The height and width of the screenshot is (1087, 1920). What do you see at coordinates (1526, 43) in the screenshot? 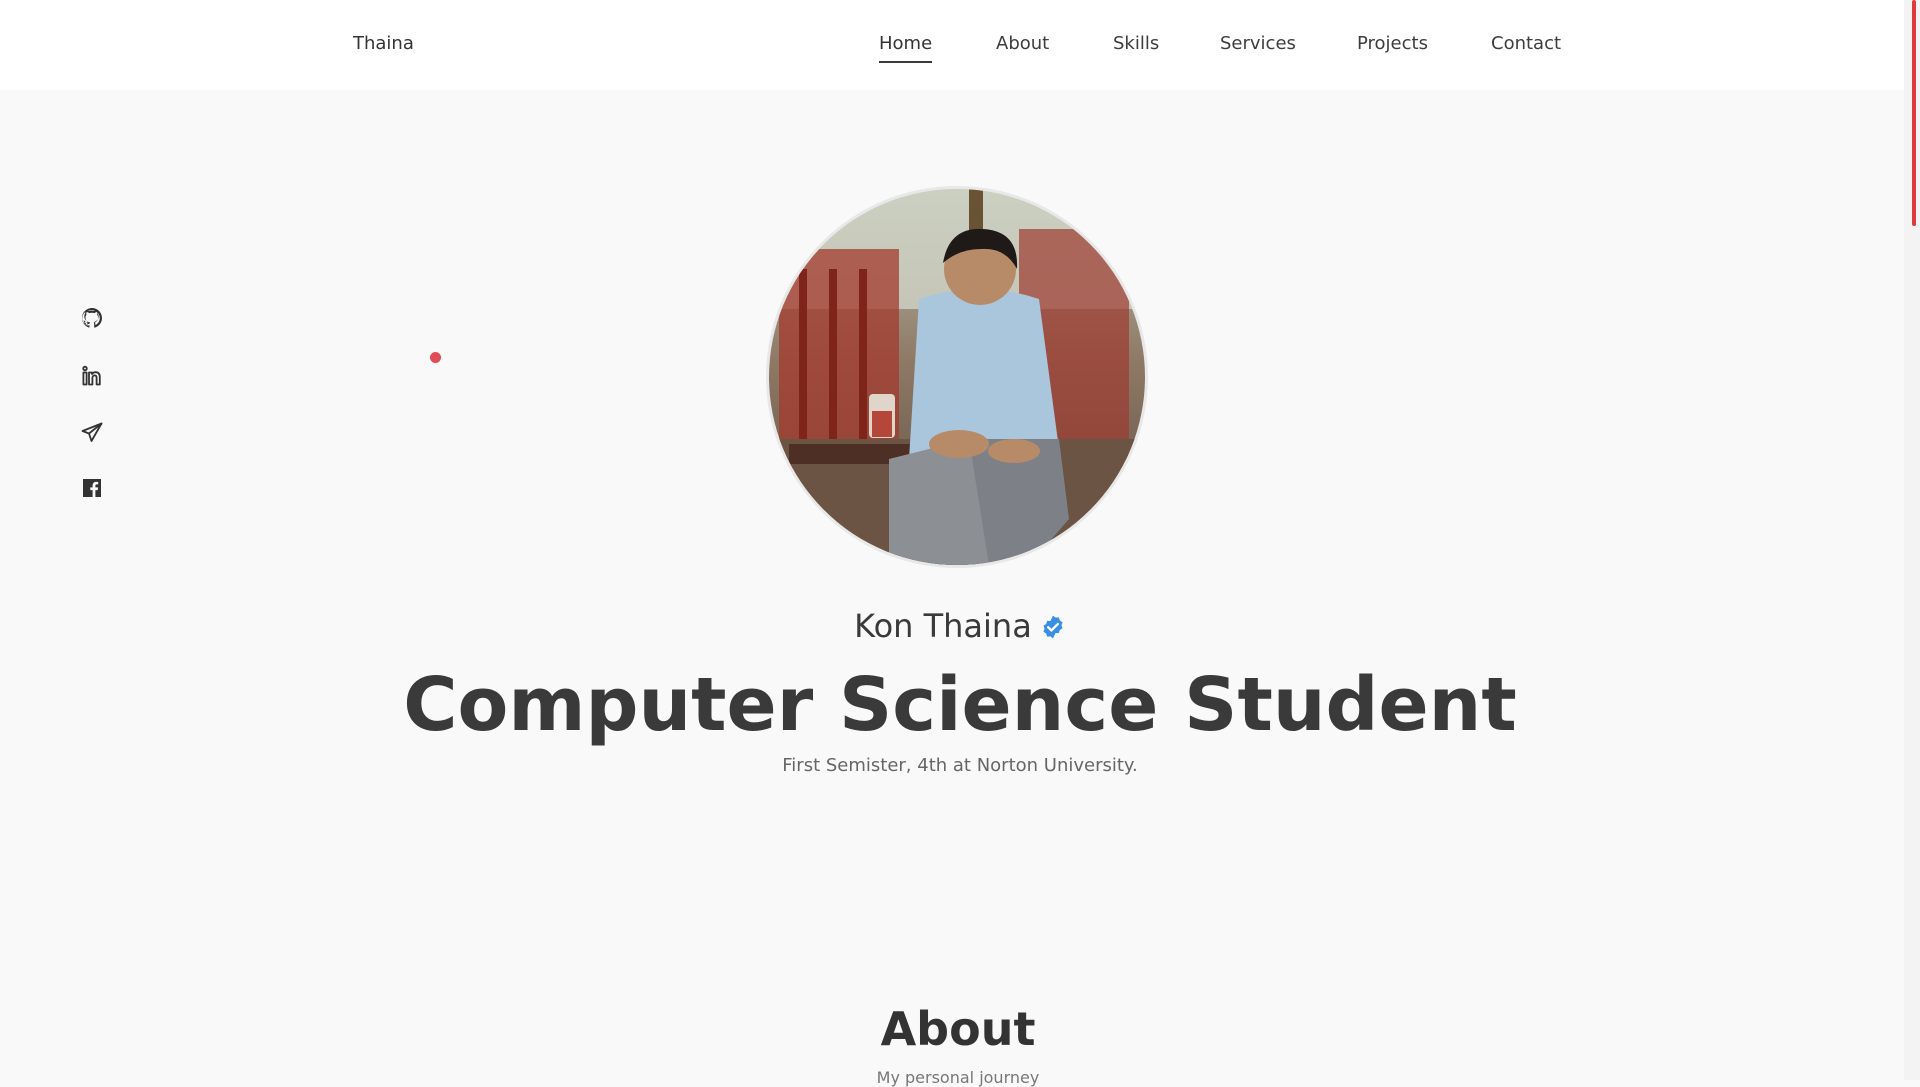
I see `nav-contact: Contact` at bounding box center [1526, 43].